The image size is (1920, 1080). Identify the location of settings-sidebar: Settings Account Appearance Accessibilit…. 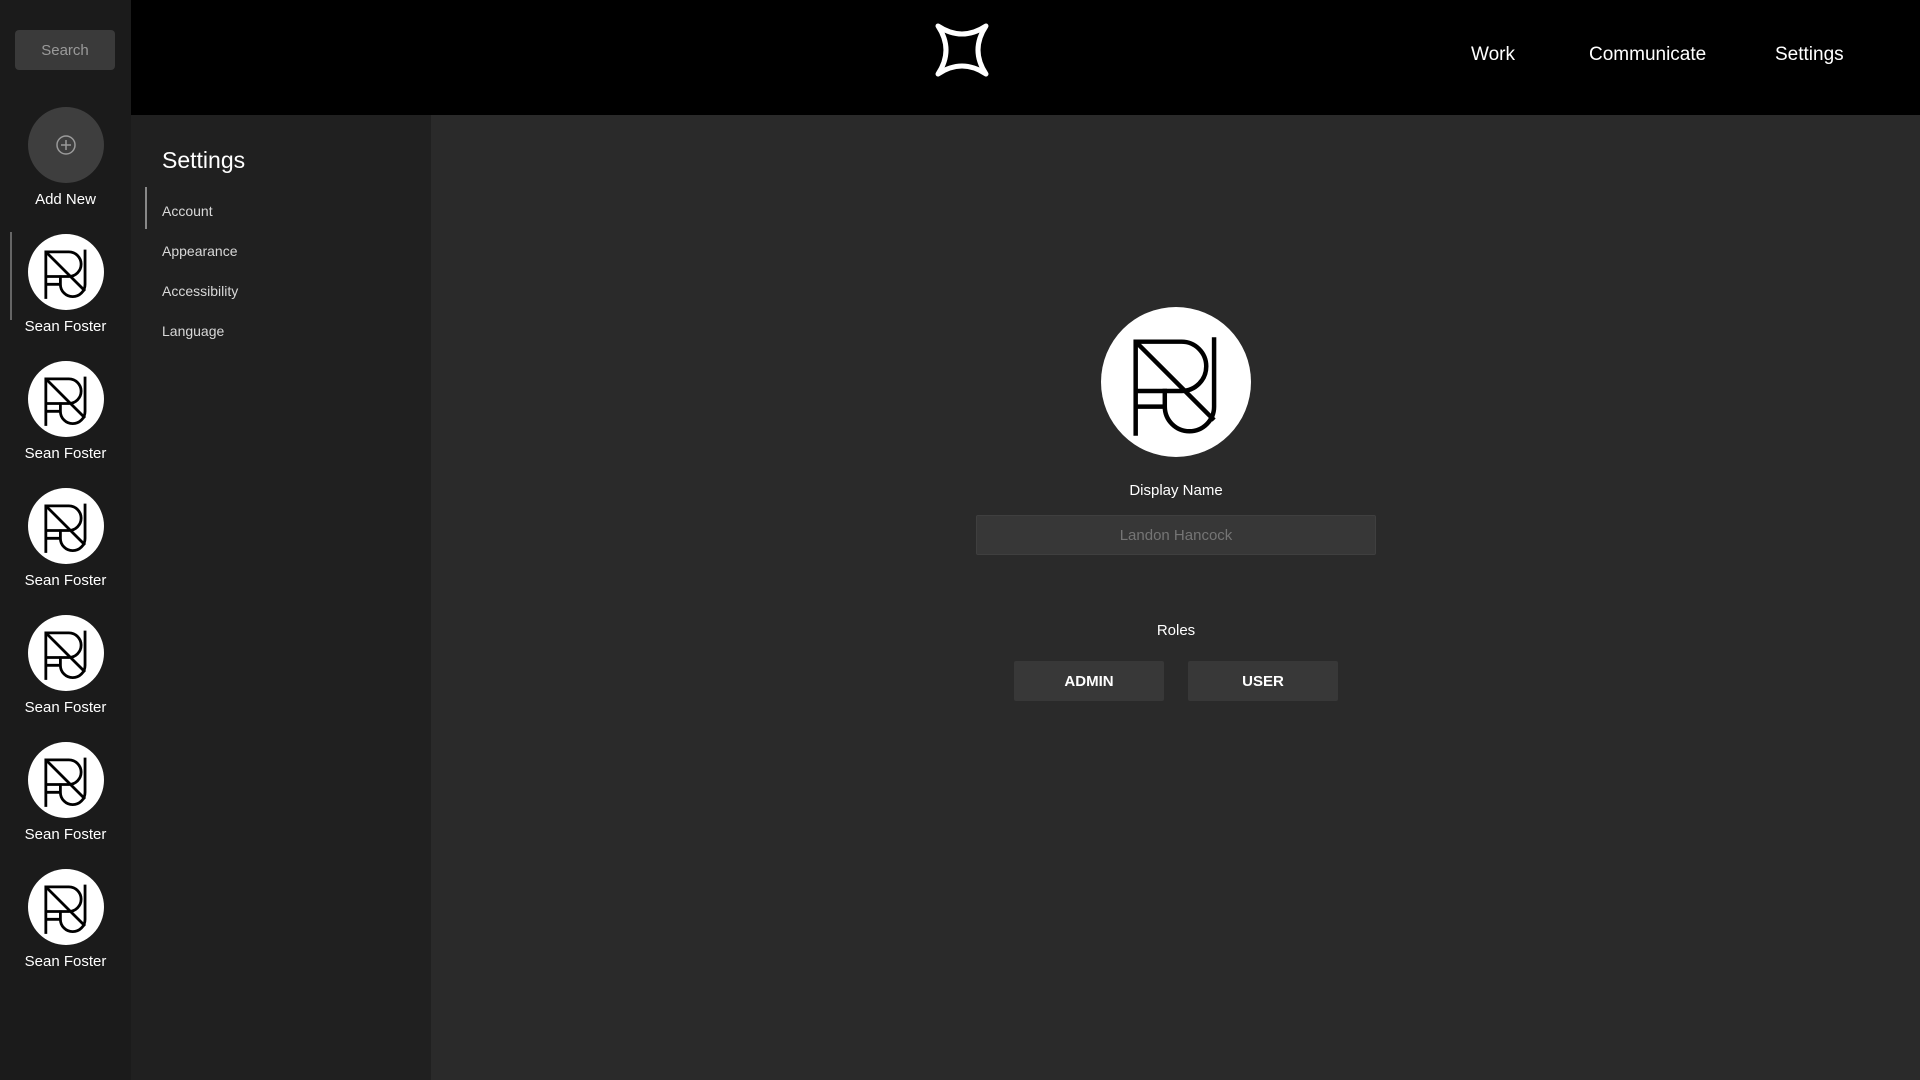
(281, 597).